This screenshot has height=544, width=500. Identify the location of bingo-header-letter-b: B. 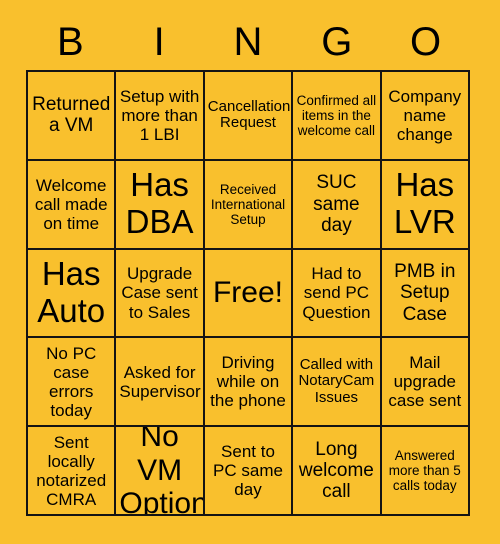
(70, 42).